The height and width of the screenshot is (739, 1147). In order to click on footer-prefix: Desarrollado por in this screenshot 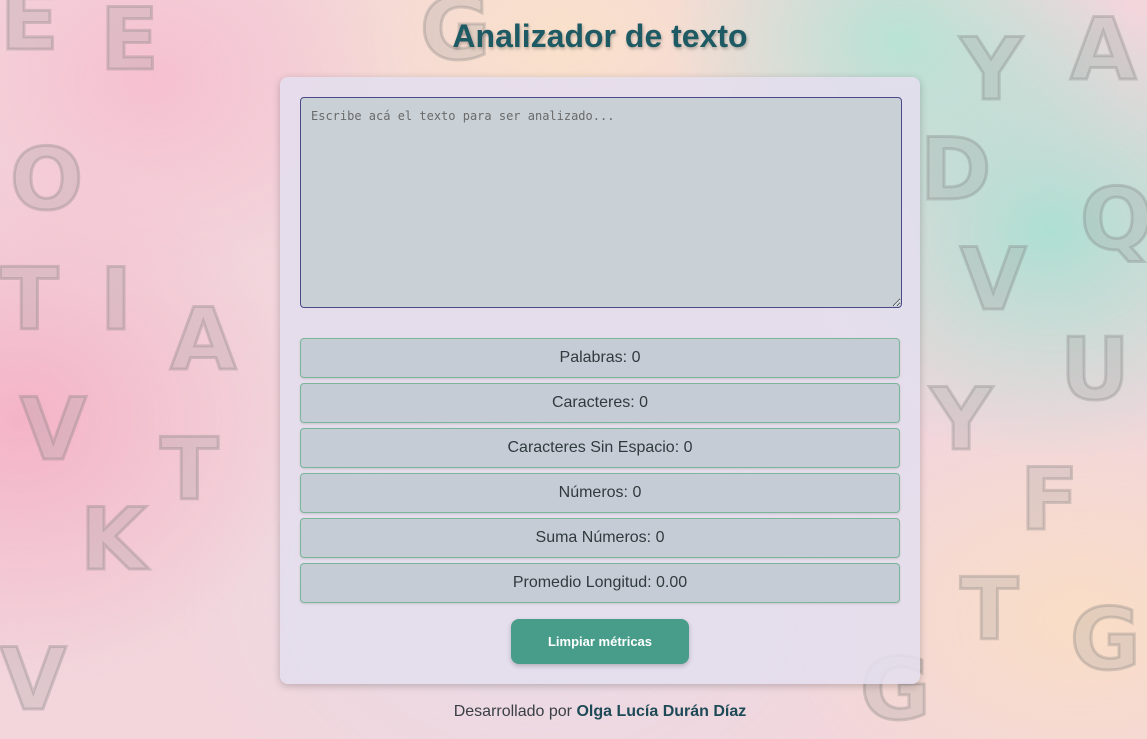, I will do `click(515, 711)`.